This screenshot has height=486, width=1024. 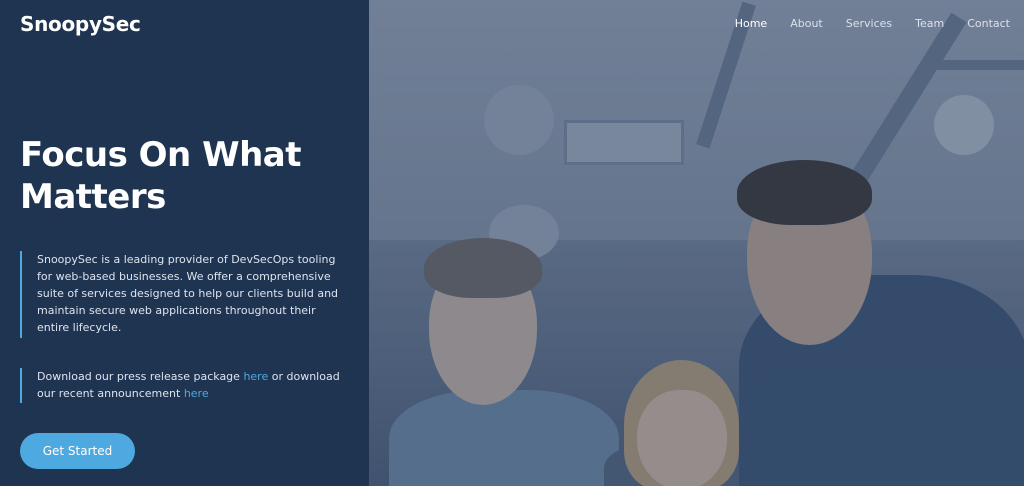 I want to click on nav-home: Home, so click(x=751, y=23).